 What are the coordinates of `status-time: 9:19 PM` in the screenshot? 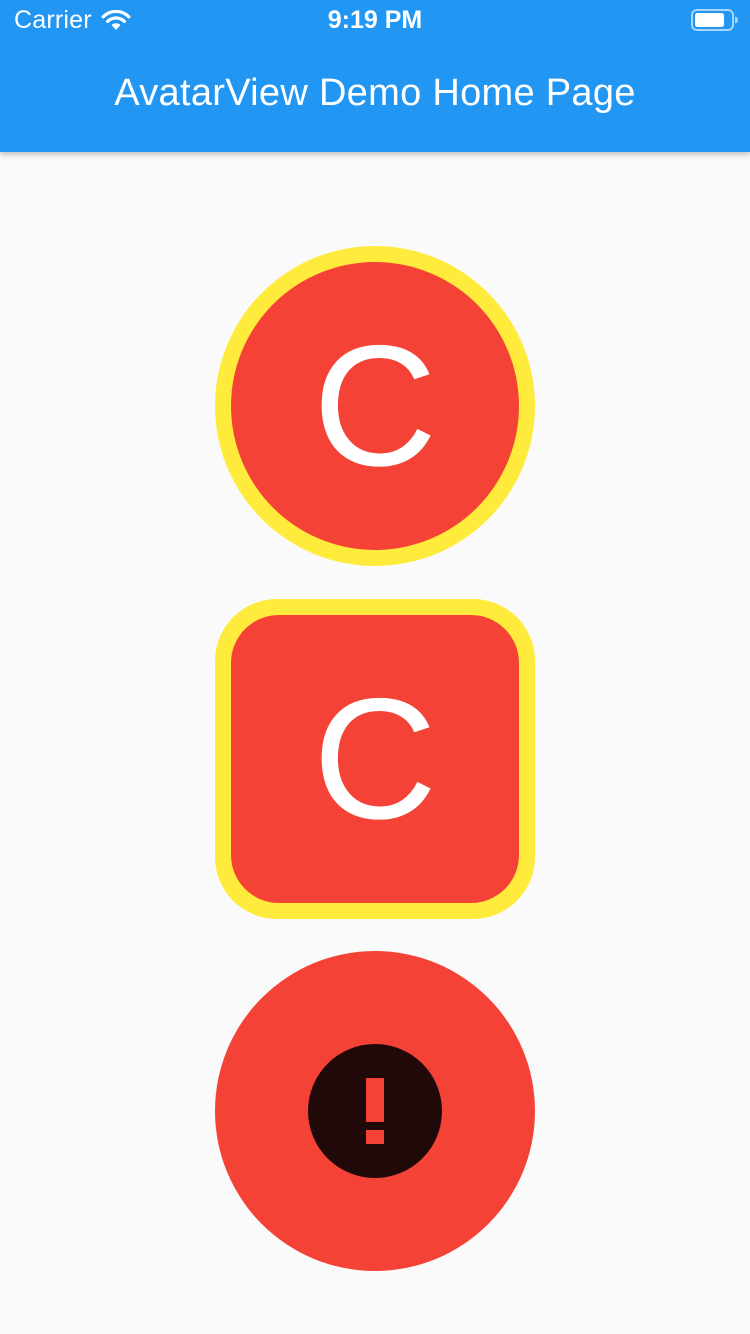 It's located at (375, 20).